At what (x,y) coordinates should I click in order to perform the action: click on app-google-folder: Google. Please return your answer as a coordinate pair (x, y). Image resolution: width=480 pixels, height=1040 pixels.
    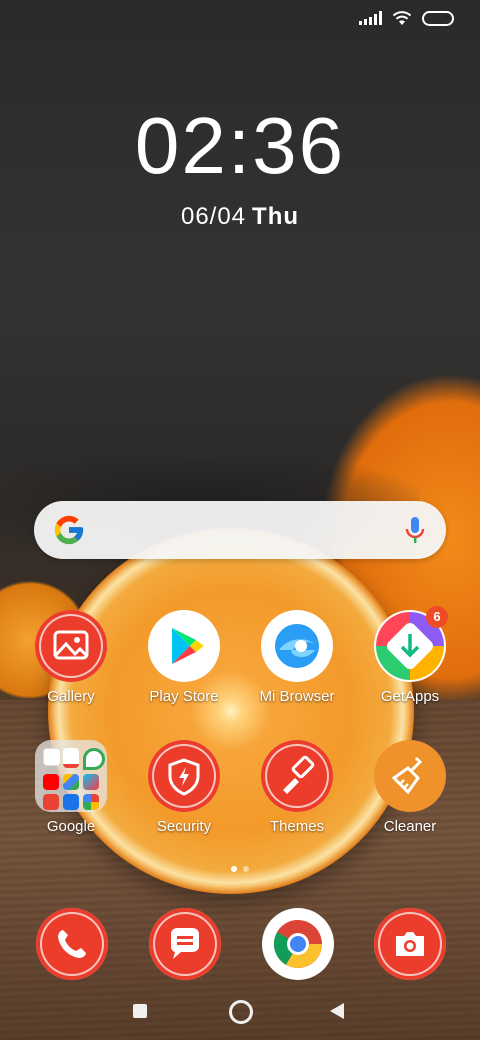
    Looking at the image, I should click on (71, 787).